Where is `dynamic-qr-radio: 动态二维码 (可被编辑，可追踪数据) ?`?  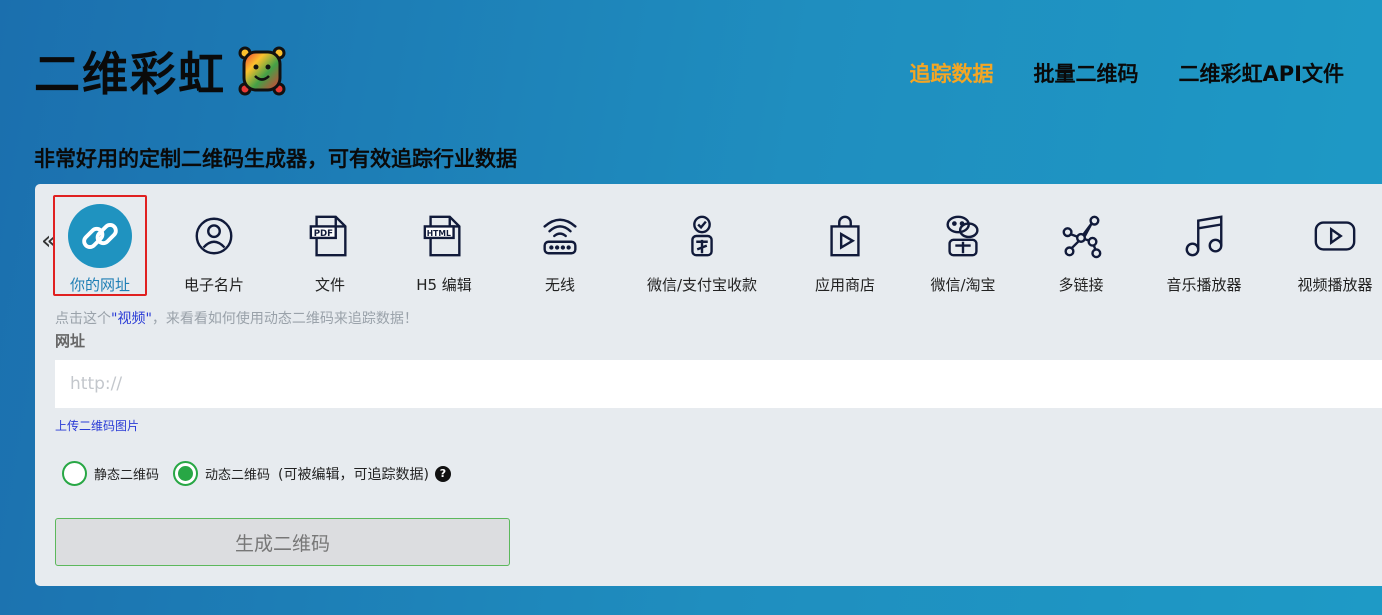 dynamic-qr-radio: 动态二维码 (可被编辑，可追踪数据) ? is located at coordinates (312, 473).